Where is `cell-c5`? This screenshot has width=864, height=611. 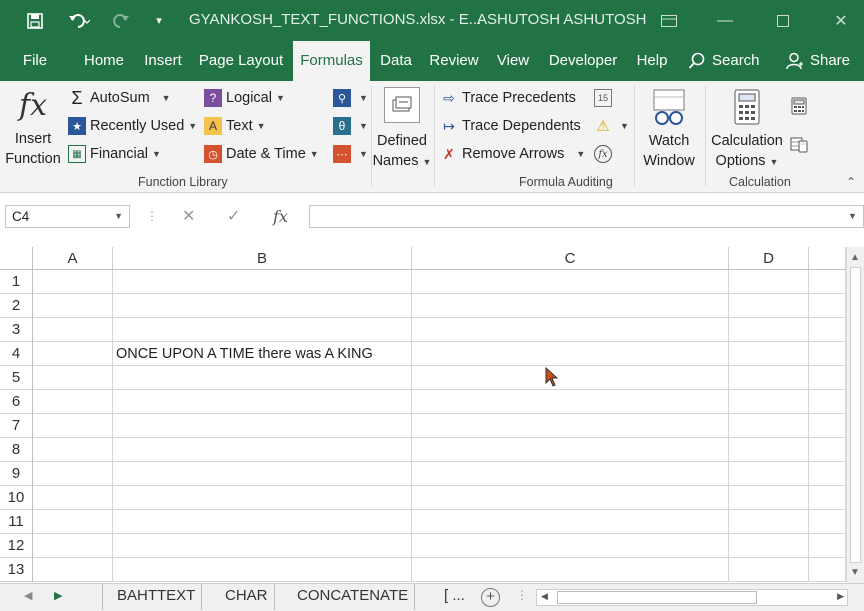 cell-c5 is located at coordinates (570, 378).